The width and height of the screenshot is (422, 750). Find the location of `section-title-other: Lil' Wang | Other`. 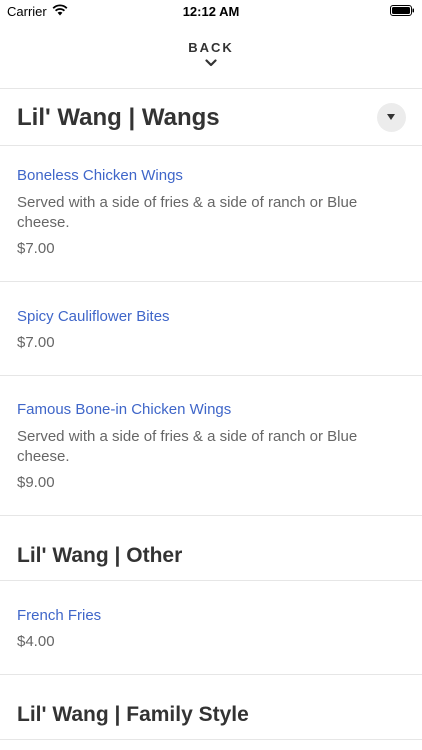

section-title-other: Lil' Wang | Other is located at coordinates (100, 555).